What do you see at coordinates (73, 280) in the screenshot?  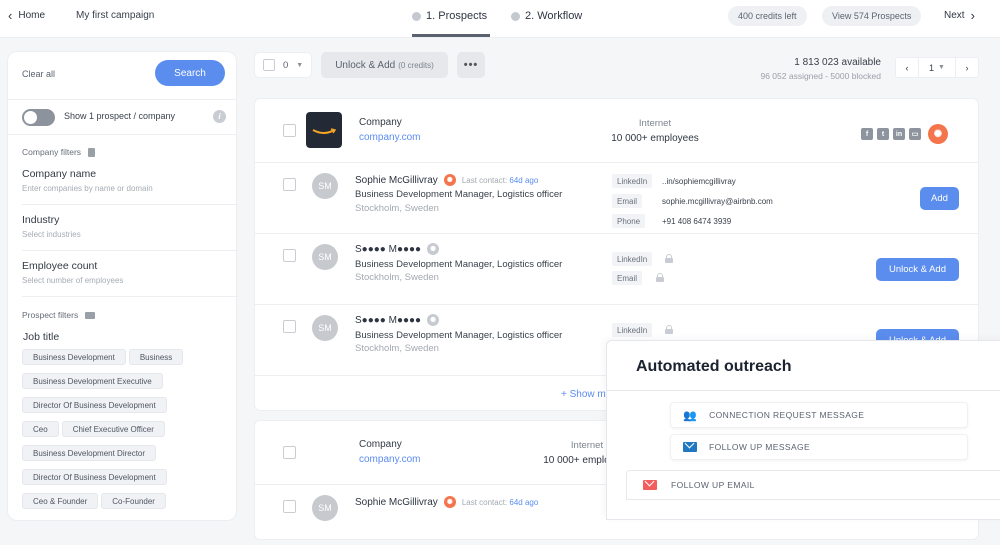 I see `filter-placeholder: Select number of employees` at bounding box center [73, 280].